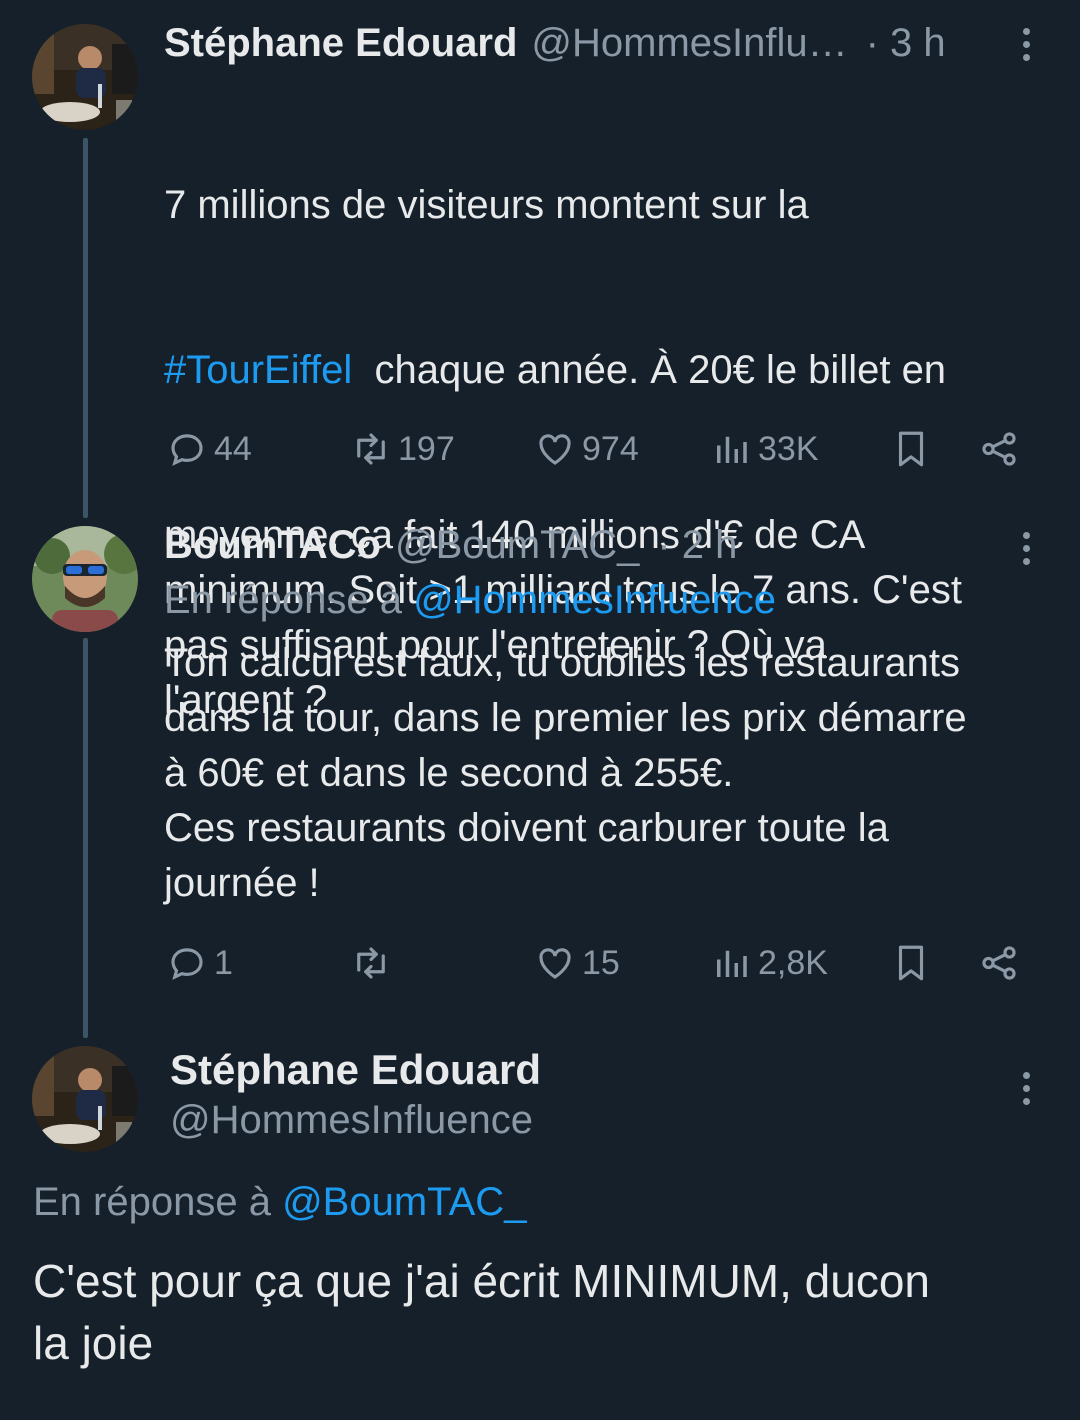  What do you see at coordinates (793, 962) in the screenshot?
I see `views-count: 2,8K` at bounding box center [793, 962].